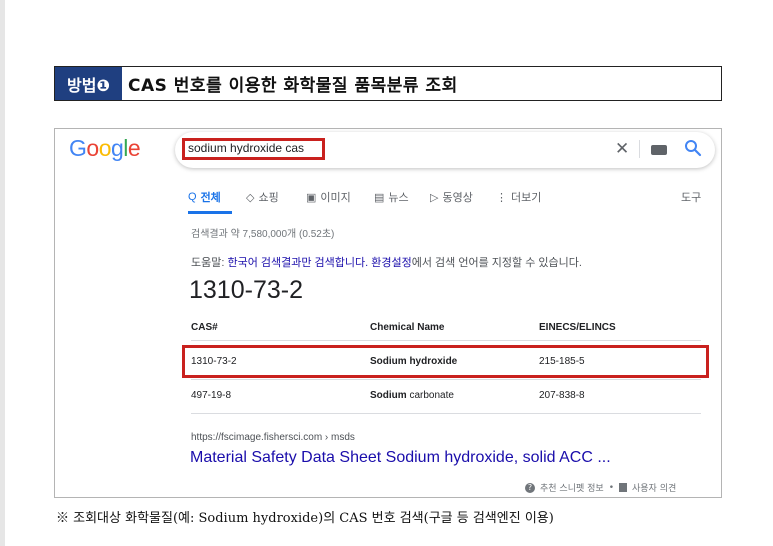 This screenshot has width=773, height=546. What do you see at coordinates (451, 197) in the screenshot?
I see `tab-videos: ▷ 동영상` at bounding box center [451, 197].